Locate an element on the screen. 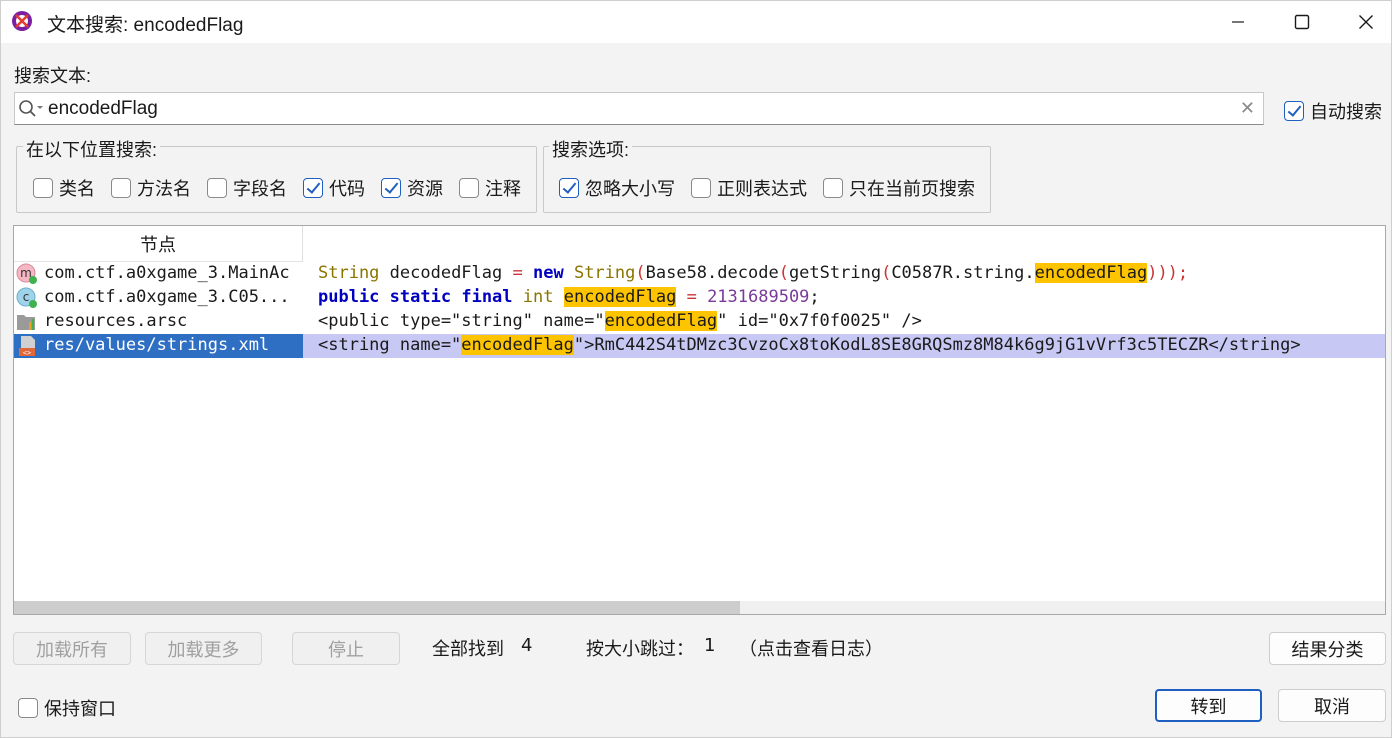 The image size is (1392, 738). keep-window-checkbox: 保持窗口 is located at coordinates (67, 708).